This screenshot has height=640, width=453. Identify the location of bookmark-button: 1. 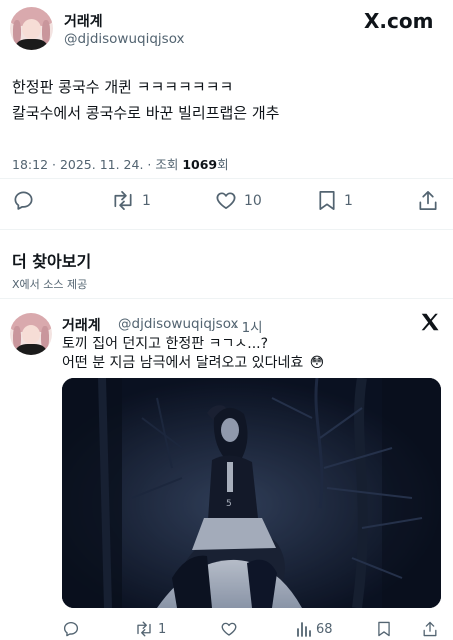
(334, 200).